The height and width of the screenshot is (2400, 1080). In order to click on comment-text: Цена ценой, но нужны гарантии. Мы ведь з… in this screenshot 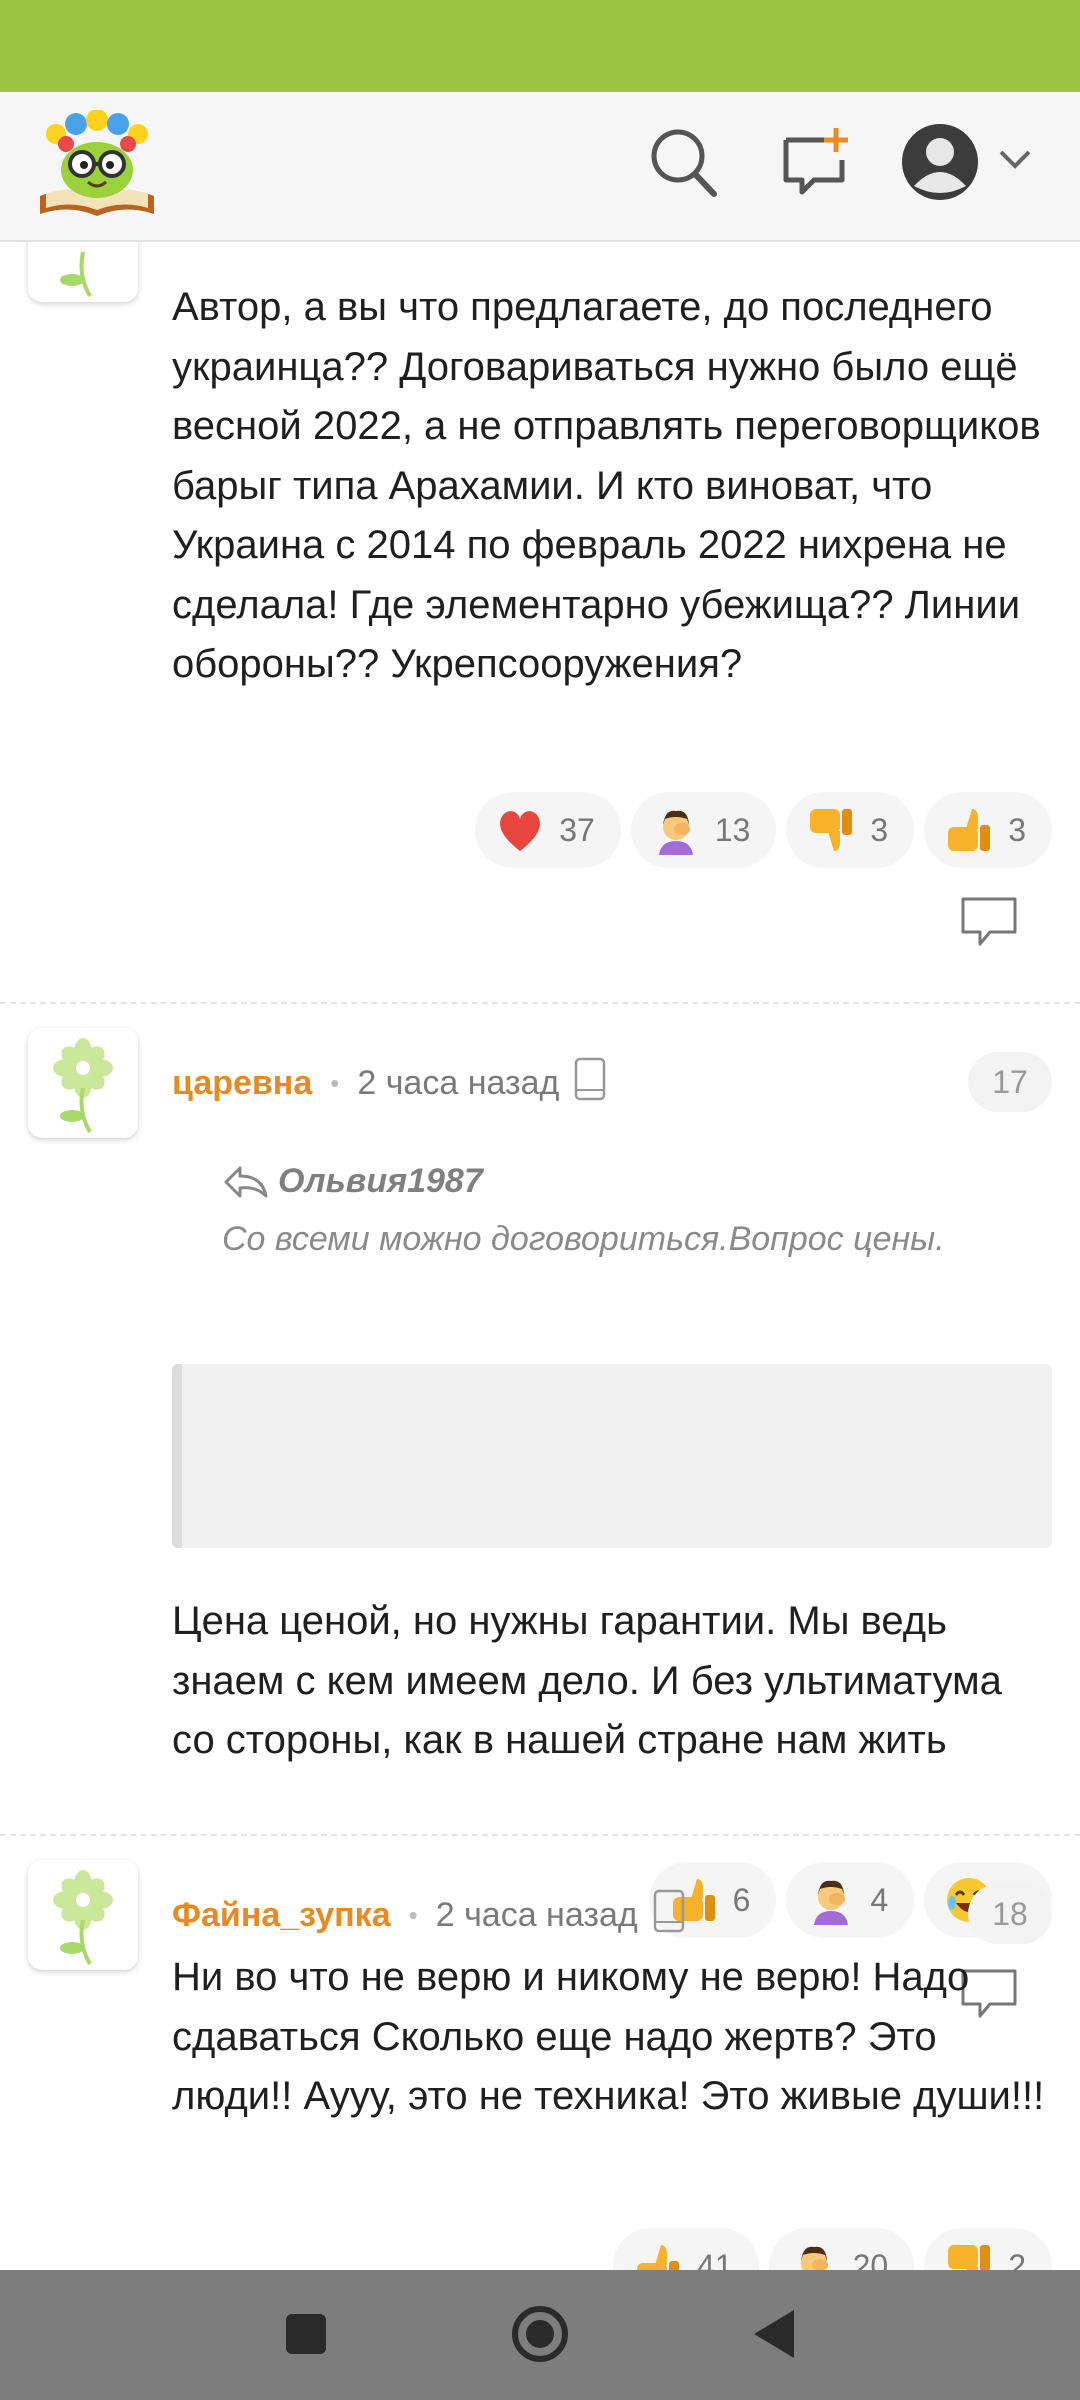, I will do `click(587, 1680)`.